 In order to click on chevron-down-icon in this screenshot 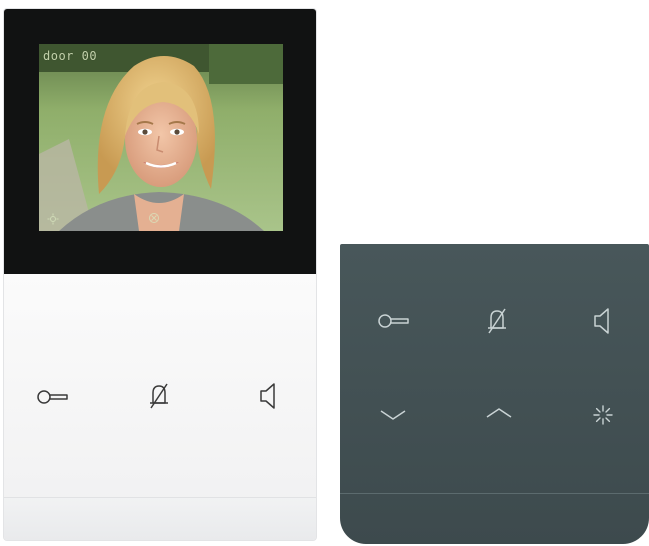, I will do `click(393, 415)`.